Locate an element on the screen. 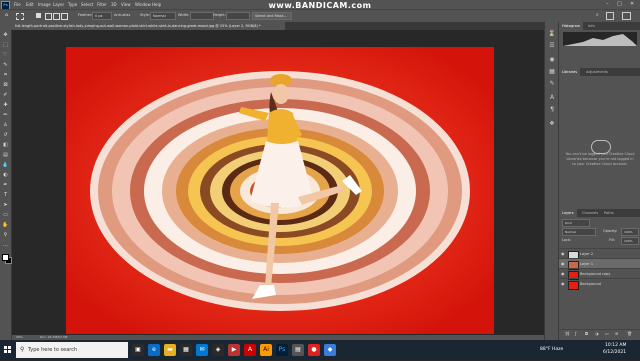 The width and height of the screenshot is (640, 361). store-icon: ▦ is located at coordinates (186, 350).